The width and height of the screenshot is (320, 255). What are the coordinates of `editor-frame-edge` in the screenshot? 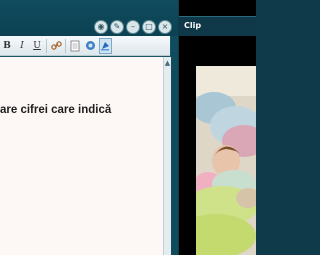 It's located at (174, 145).